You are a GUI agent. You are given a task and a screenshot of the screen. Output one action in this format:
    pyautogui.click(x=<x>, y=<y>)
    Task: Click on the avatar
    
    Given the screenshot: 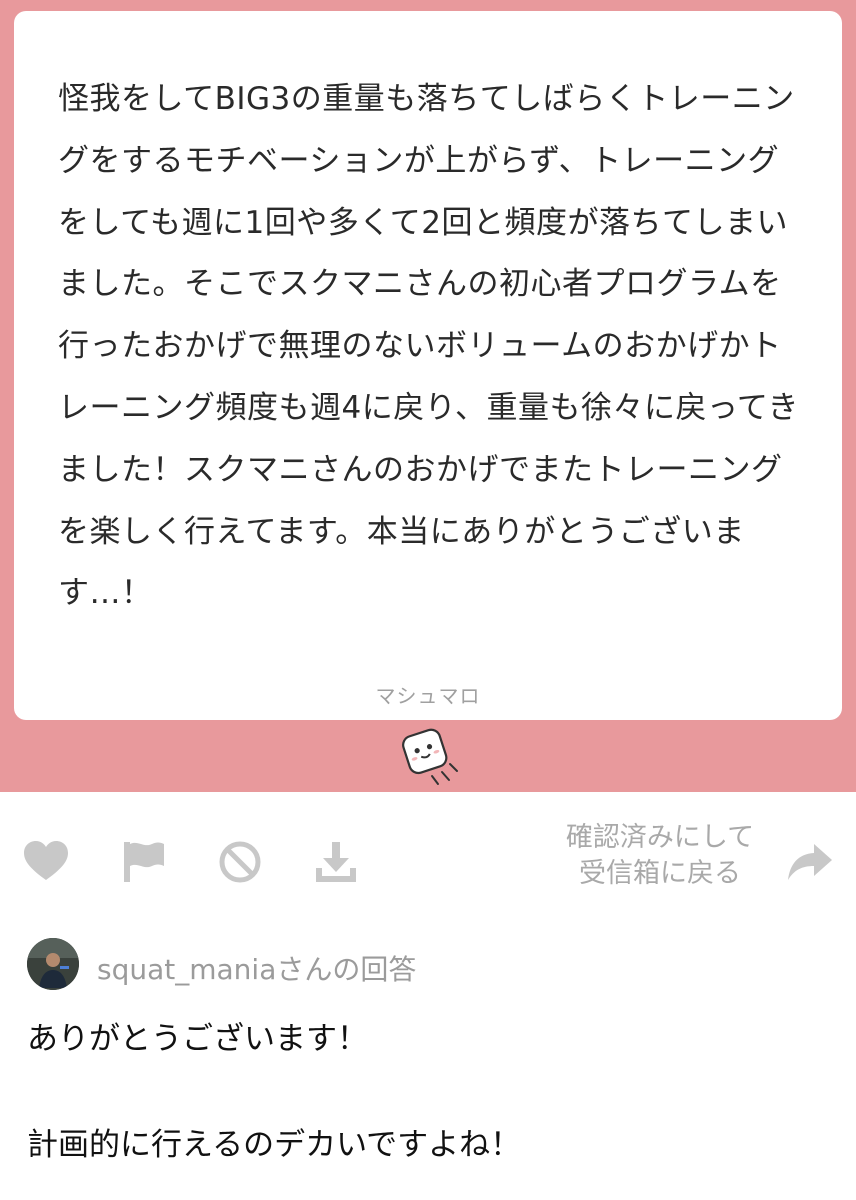 What is the action you would take?
    pyautogui.click(x=53, y=964)
    